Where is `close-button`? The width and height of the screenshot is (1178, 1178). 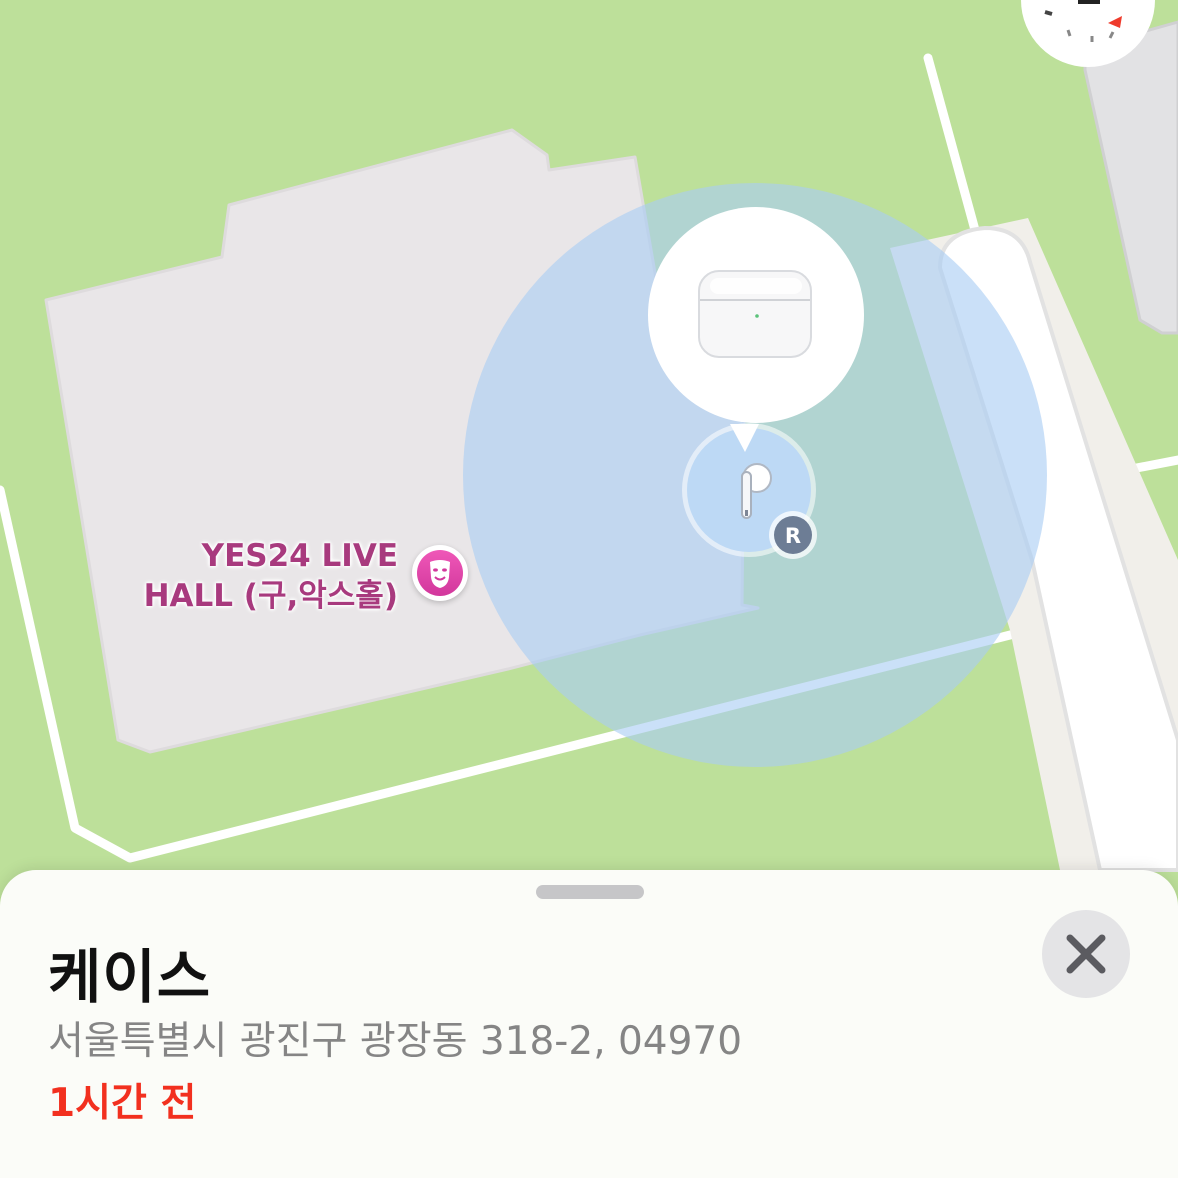 close-button is located at coordinates (1086, 954).